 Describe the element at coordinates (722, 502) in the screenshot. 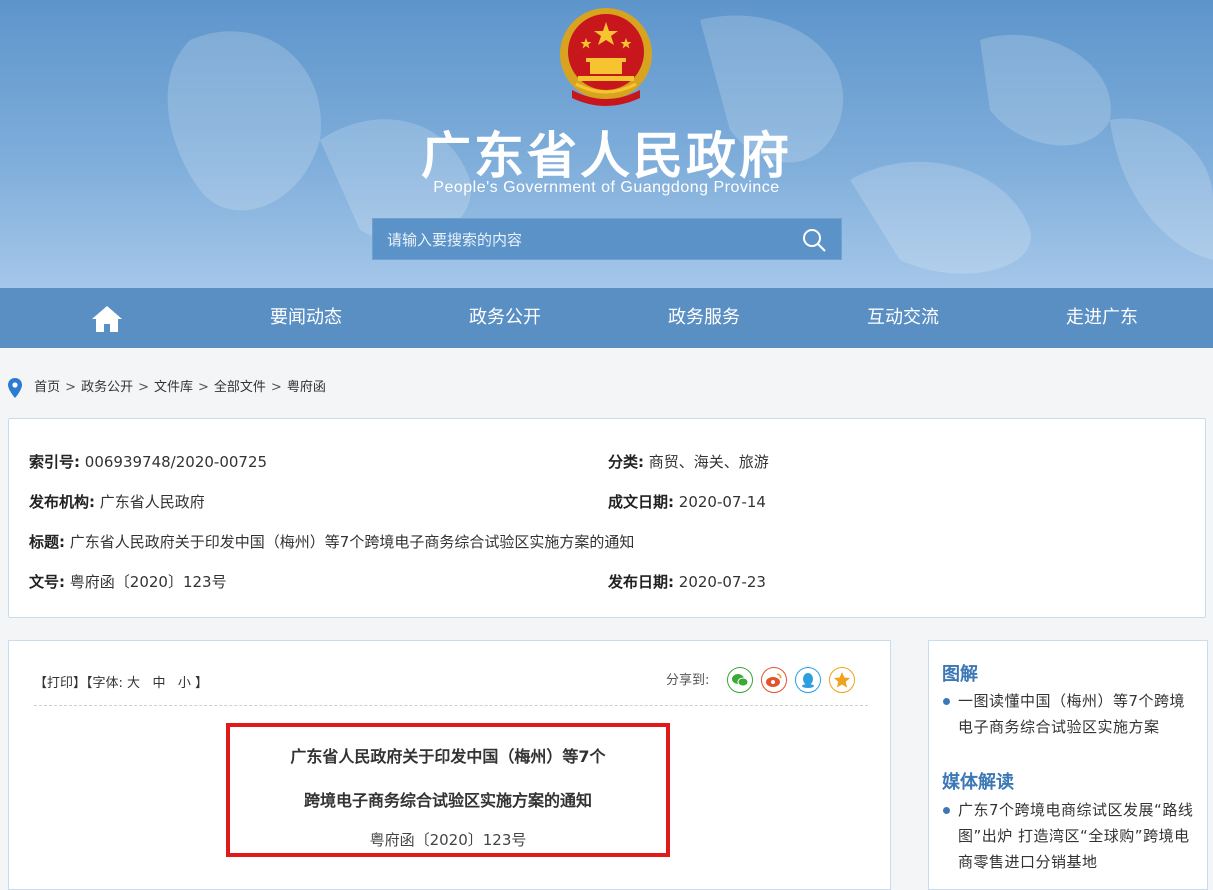

I see `meta-created-value: 2020-07-14` at that location.